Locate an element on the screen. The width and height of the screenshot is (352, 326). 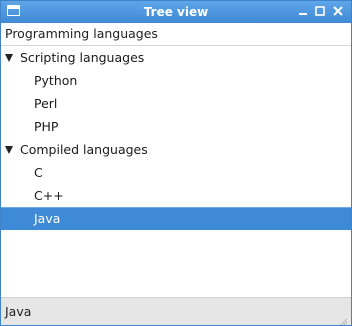
tree-item-java: Java is located at coordinates (176, 218).